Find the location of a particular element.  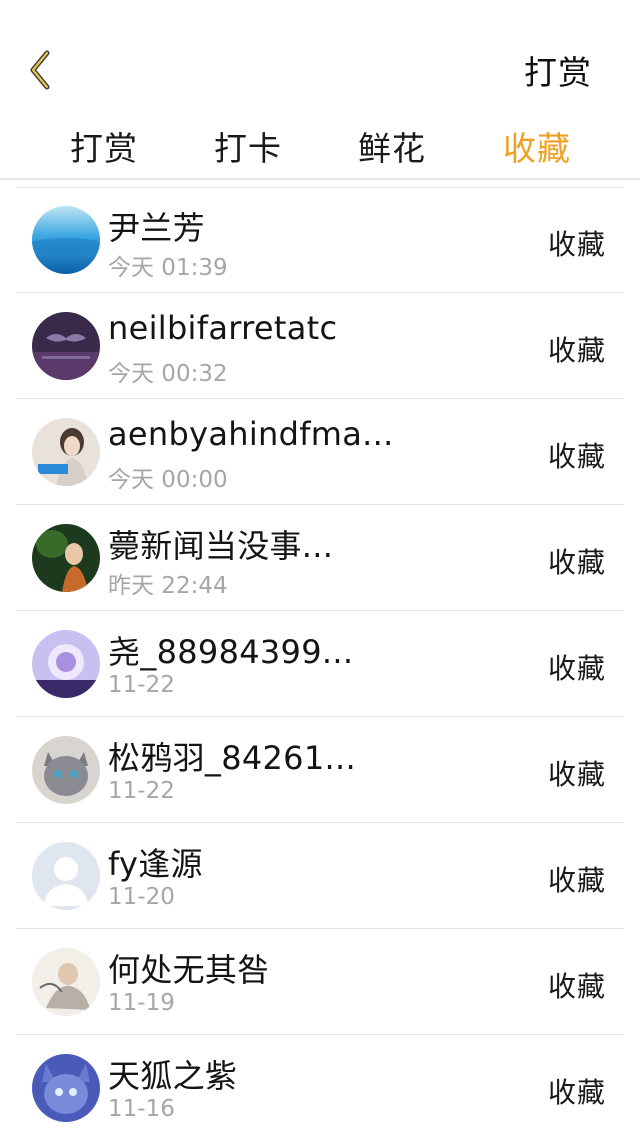

tab-reward: 打赏 is located at coordinates (104, 146).